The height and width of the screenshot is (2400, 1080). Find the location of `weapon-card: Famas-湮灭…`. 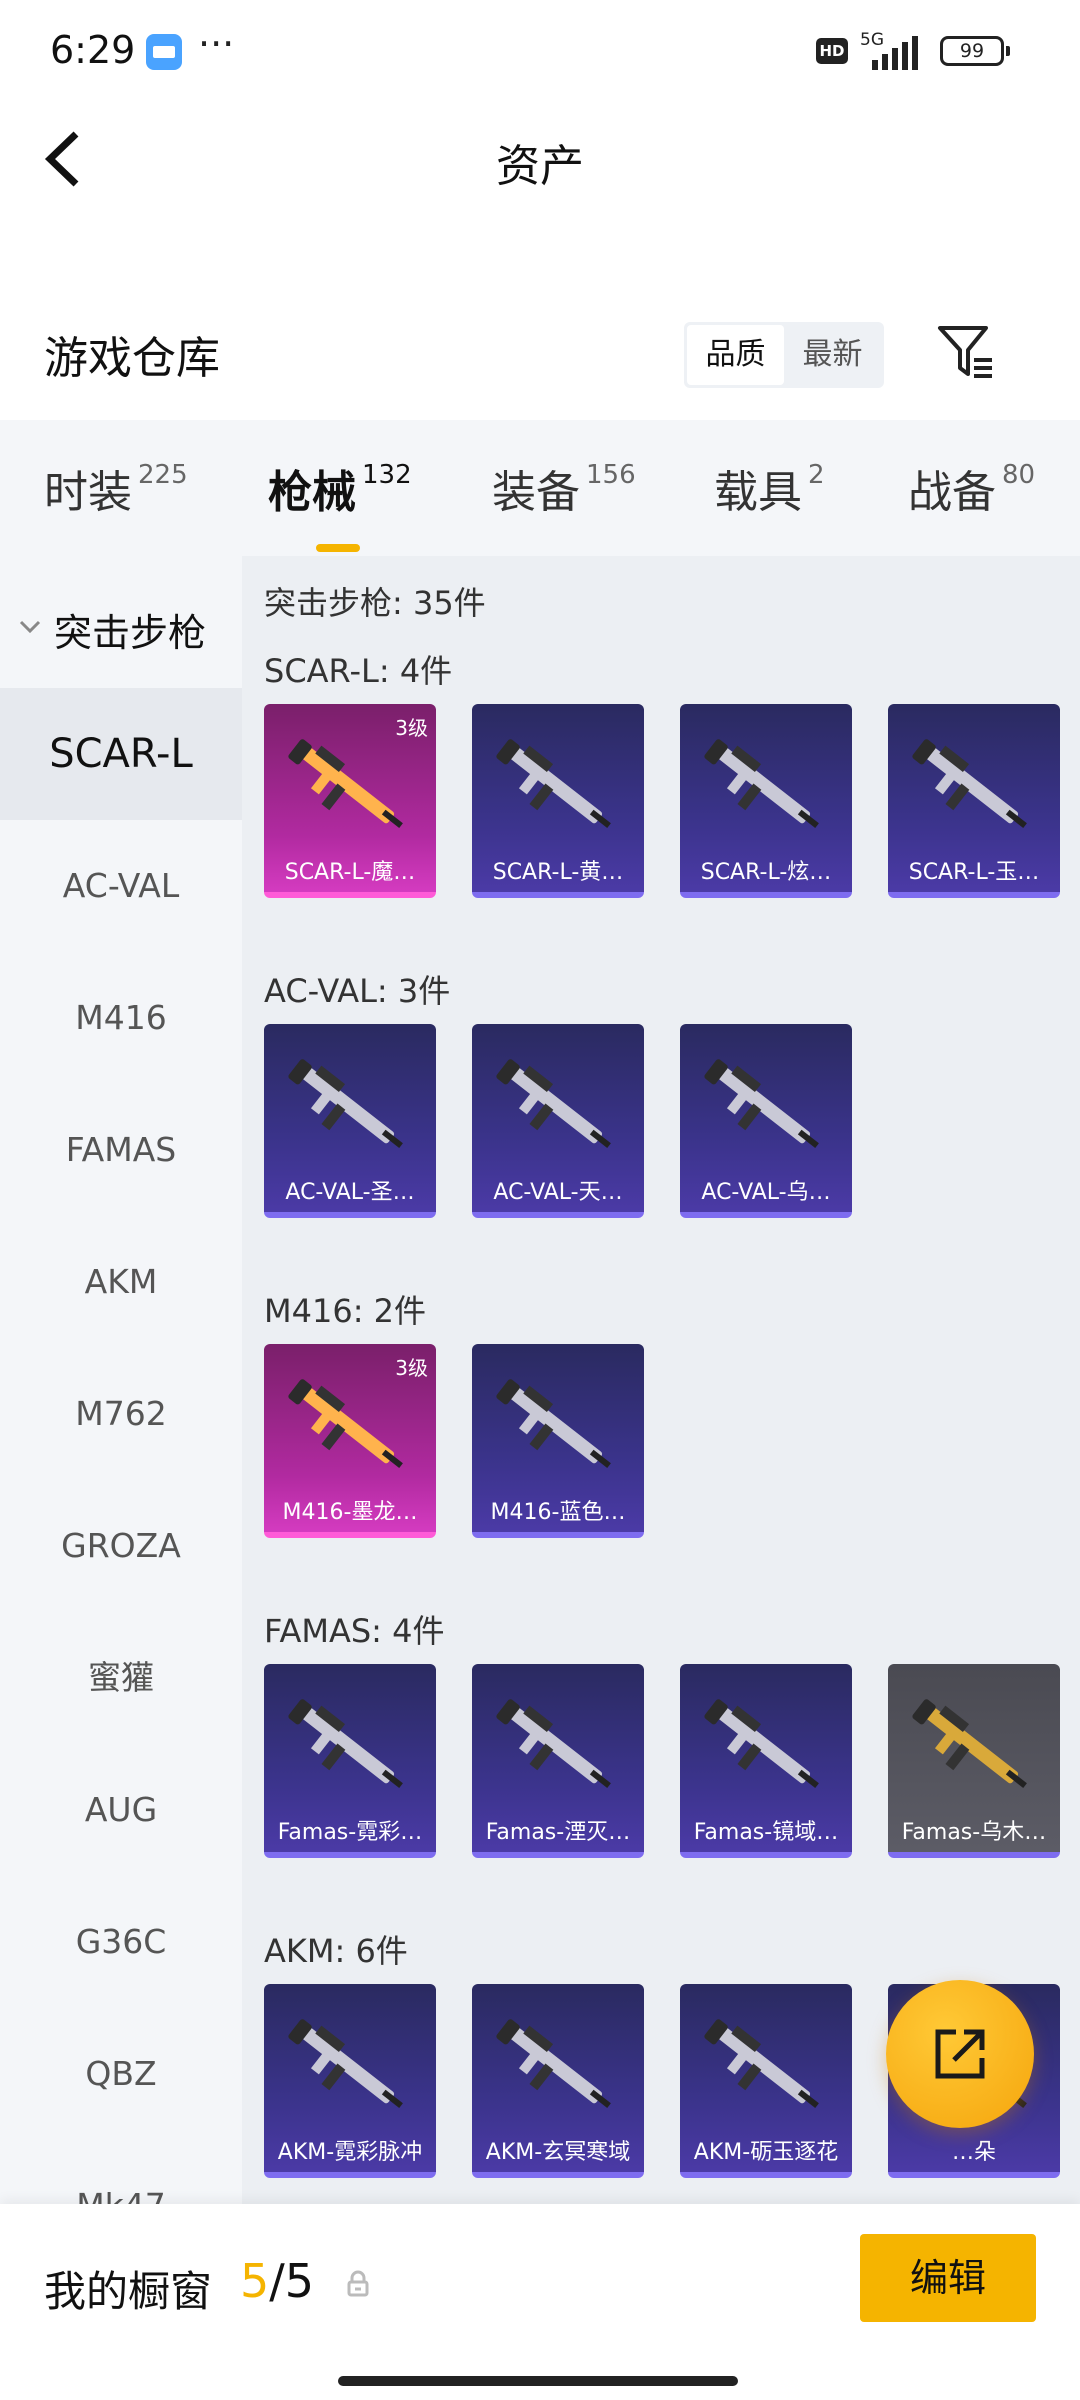

weapon-card: Famas-湮灭… is located at coordinates (558, 1761).